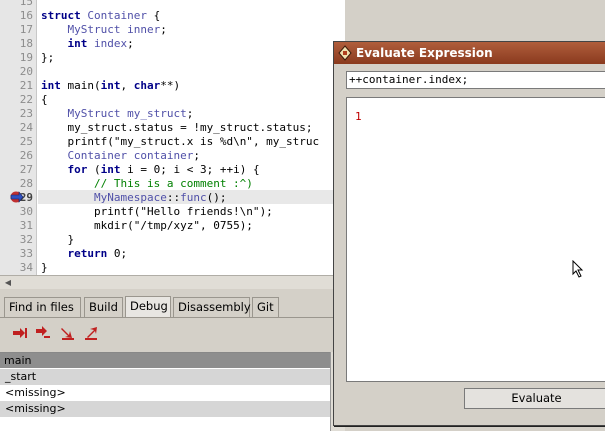 The width and height of the screenshot is (605, 431). I want to click on line-number: 27, so click(26, 169).